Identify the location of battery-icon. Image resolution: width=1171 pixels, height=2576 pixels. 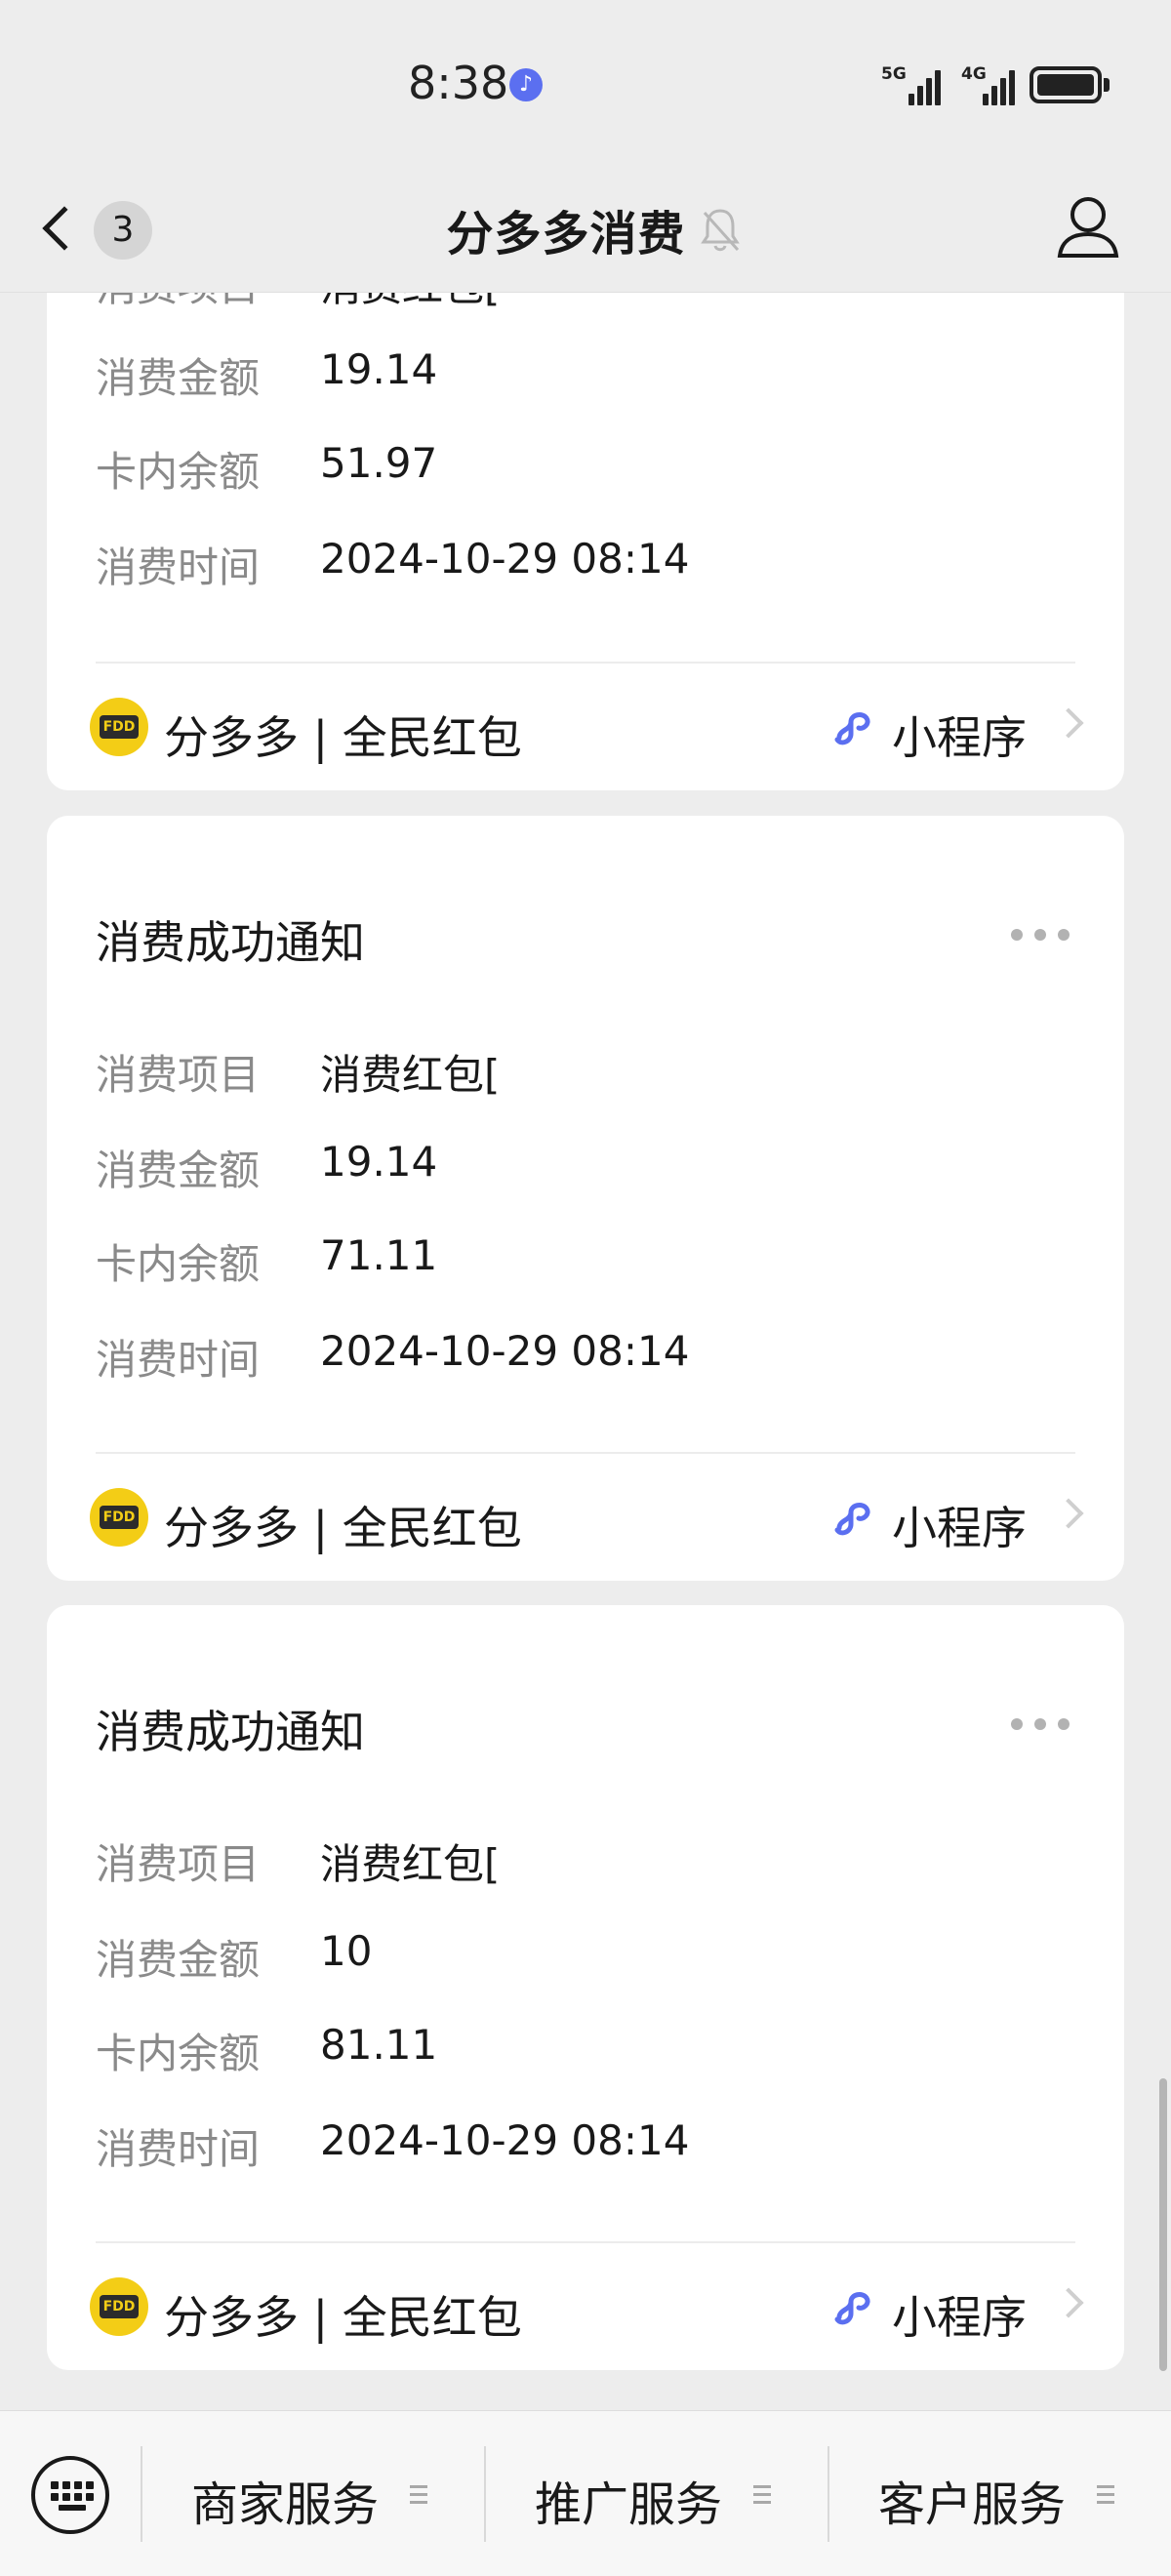
(1066, 84).